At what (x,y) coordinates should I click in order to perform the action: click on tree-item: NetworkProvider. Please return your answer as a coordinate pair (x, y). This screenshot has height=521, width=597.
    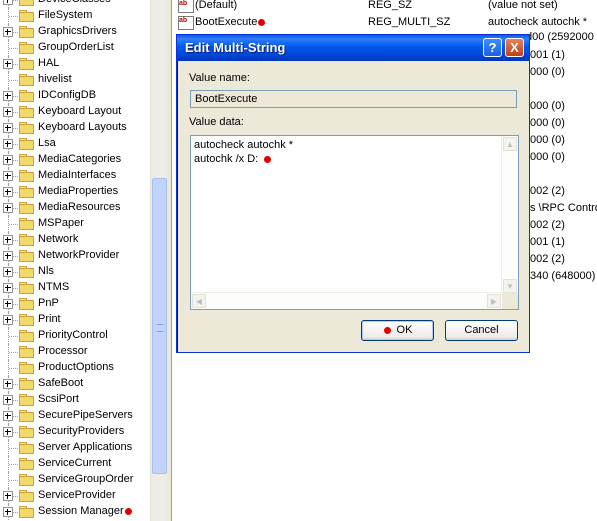
    Looking at the image, I should click on (75, 256).